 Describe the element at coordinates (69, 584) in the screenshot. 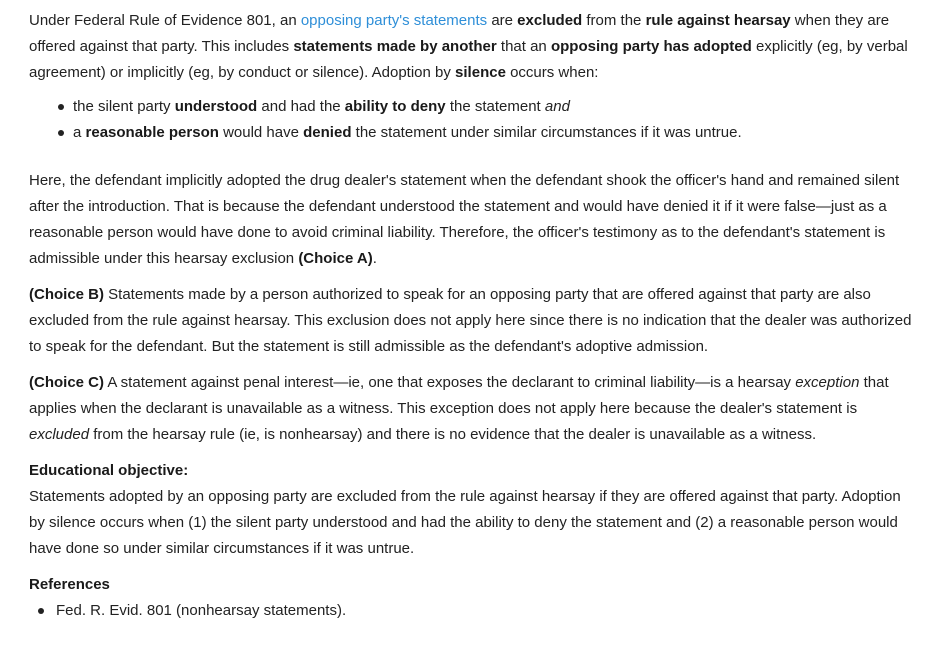

I see `references-heading: References` at that location.